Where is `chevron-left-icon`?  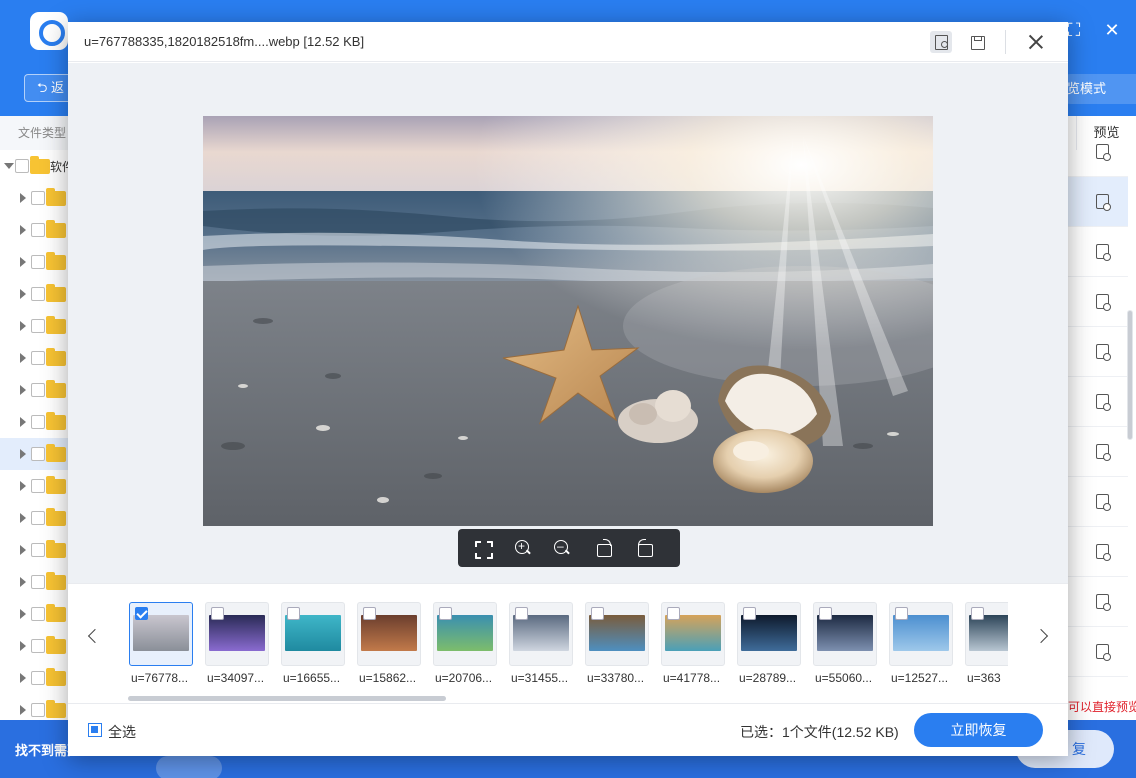
chevron-left-icon is located at coordinates (93, 636).